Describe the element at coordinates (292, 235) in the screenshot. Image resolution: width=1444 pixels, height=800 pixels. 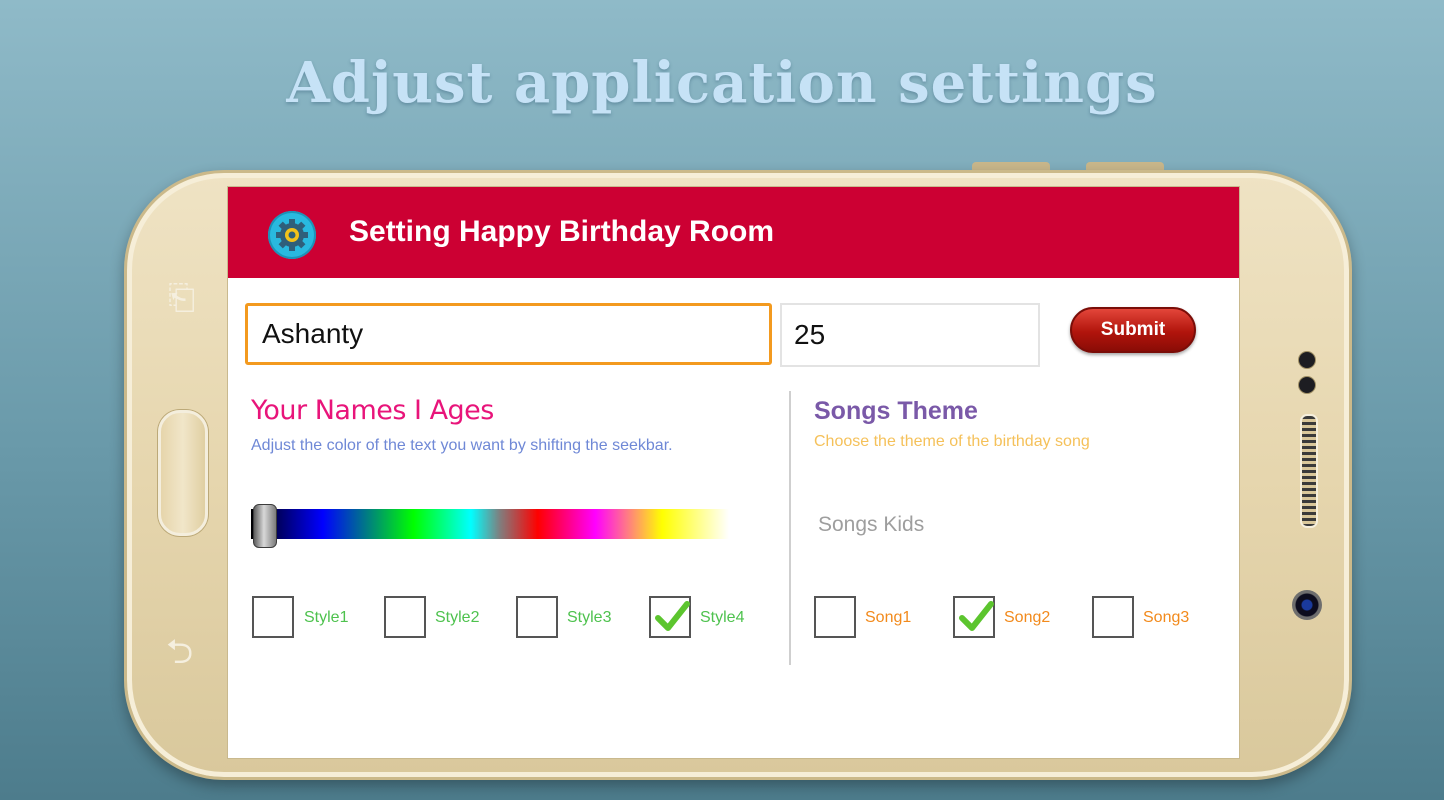
I see `gear-icon` at that location.